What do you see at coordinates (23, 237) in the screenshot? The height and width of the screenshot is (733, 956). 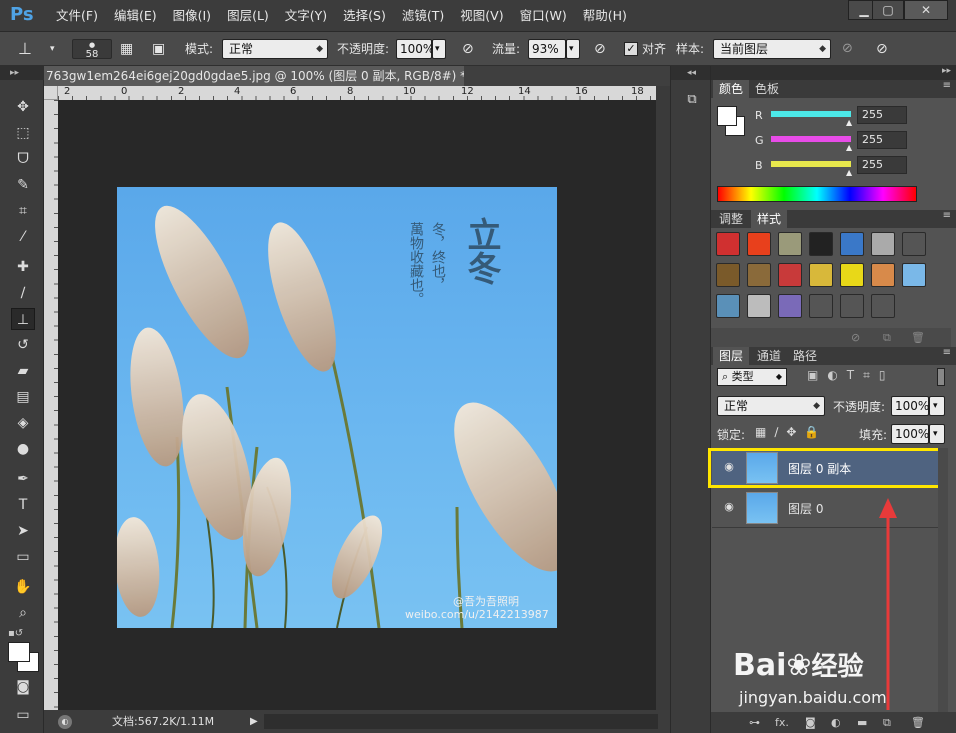 I see `eyedropper-tool-icon: ⁄` at bounding box center [23, 237].